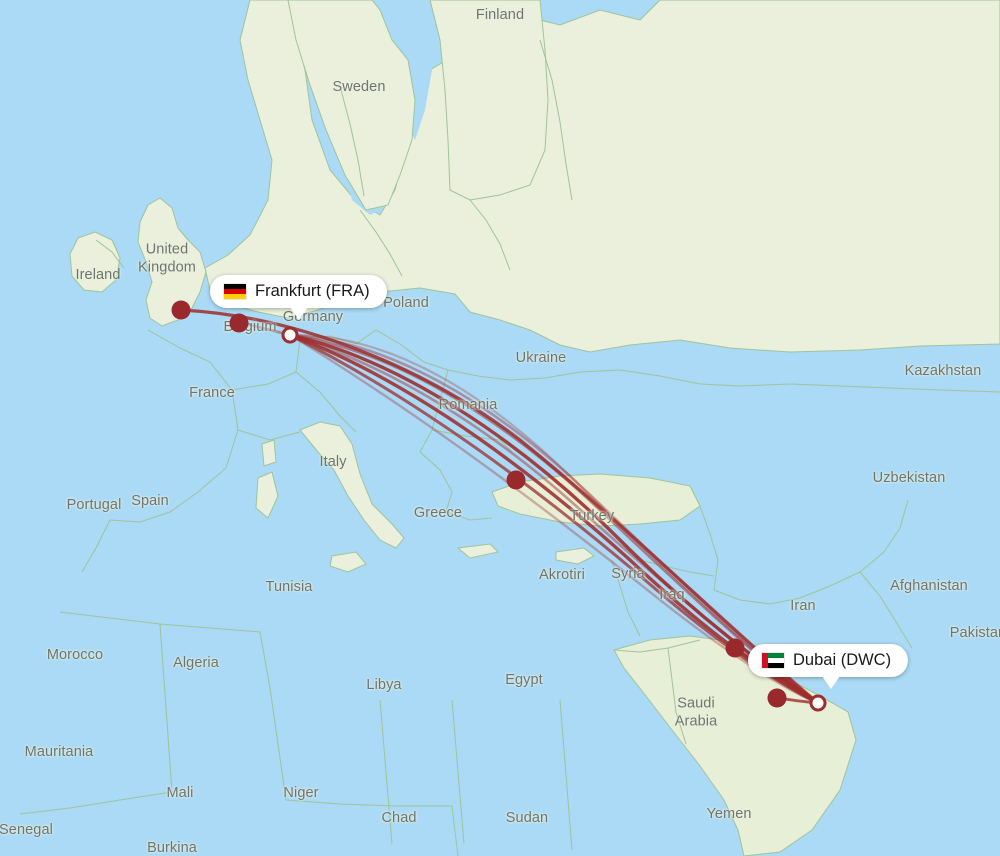  What do you see at coordinates (735, 648) in the screenshot?
I see `stop-kuwait` at bounding box center [735, 648].